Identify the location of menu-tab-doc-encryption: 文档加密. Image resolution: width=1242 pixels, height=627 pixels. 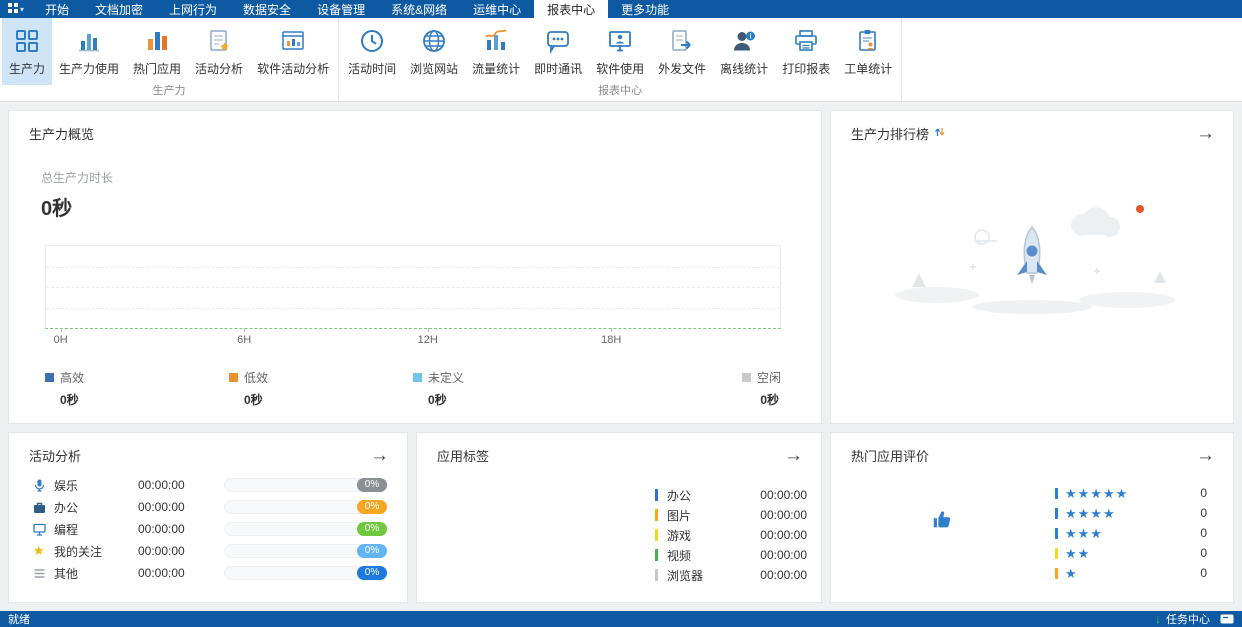
(119, 9).